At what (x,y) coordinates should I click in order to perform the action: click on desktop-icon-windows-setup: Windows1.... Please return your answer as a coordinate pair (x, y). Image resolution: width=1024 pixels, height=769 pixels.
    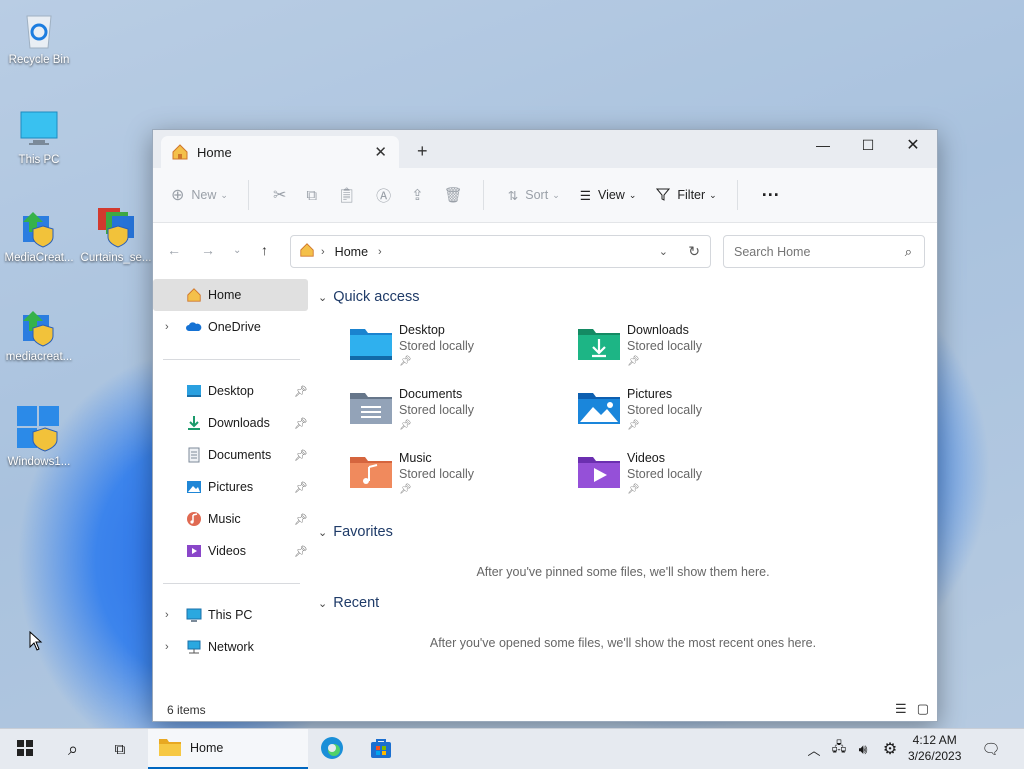
    Looking at the image, I should click on (39, 436).